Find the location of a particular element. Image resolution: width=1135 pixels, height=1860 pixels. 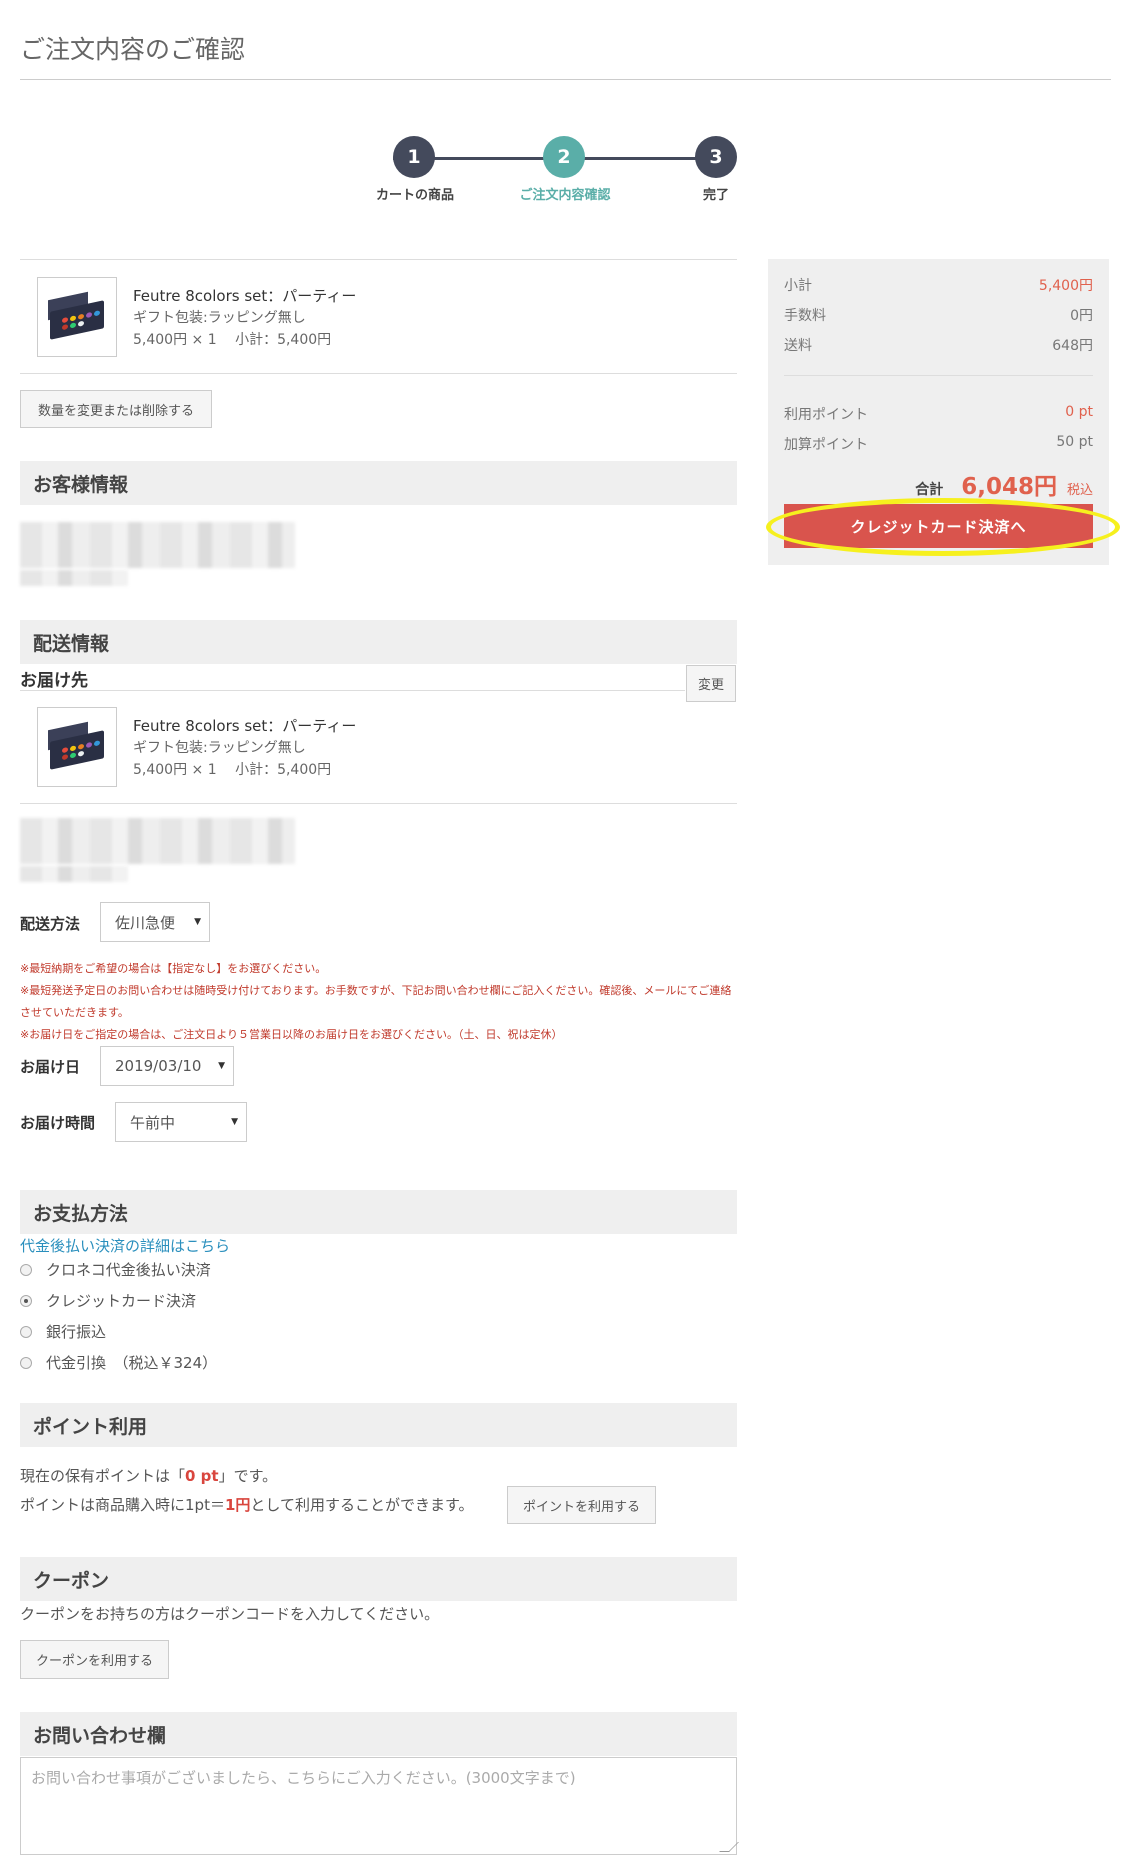

change-quantity-button: 数量を変更または削除する is located at coordinates (116, 409).